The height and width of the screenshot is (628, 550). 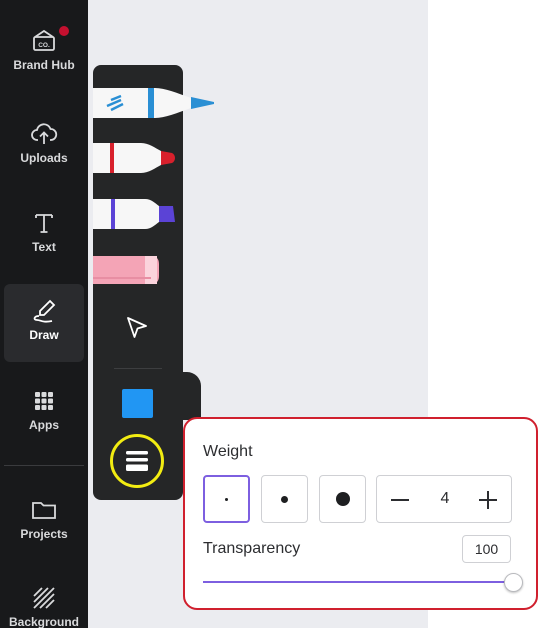 What do you see at coordinates (44, 401) in the screenshot?
I see `apps-grid-icon` at bounding box center [44, 401].